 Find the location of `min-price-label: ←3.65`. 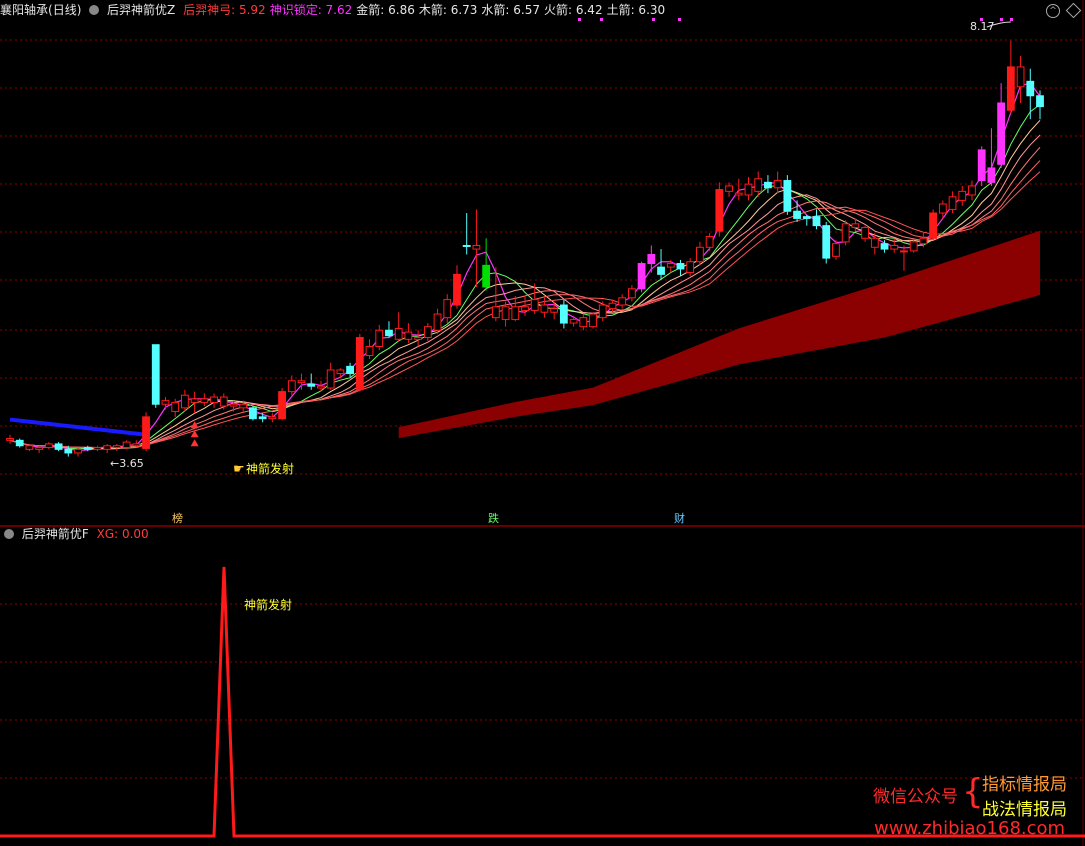

min-price-label: ←3.65 is located at coordinates (127, 463).